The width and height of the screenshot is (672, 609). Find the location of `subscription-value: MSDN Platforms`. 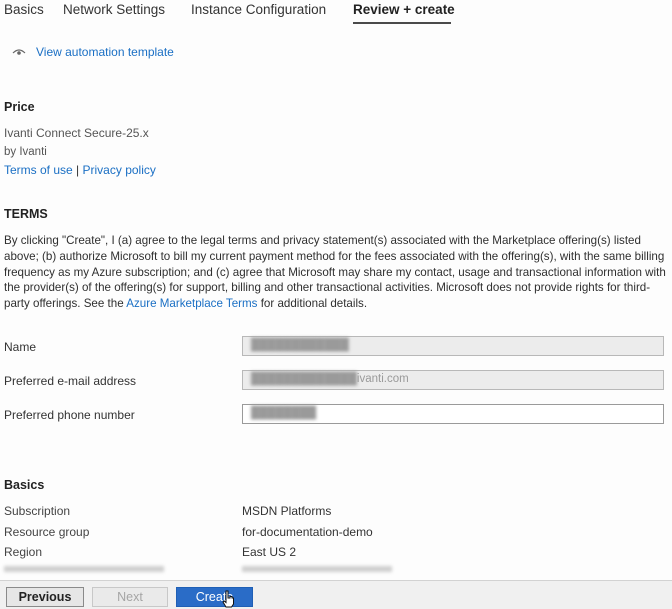

subscription-value: MSDN Platforms is located at coordinates (287, 511).